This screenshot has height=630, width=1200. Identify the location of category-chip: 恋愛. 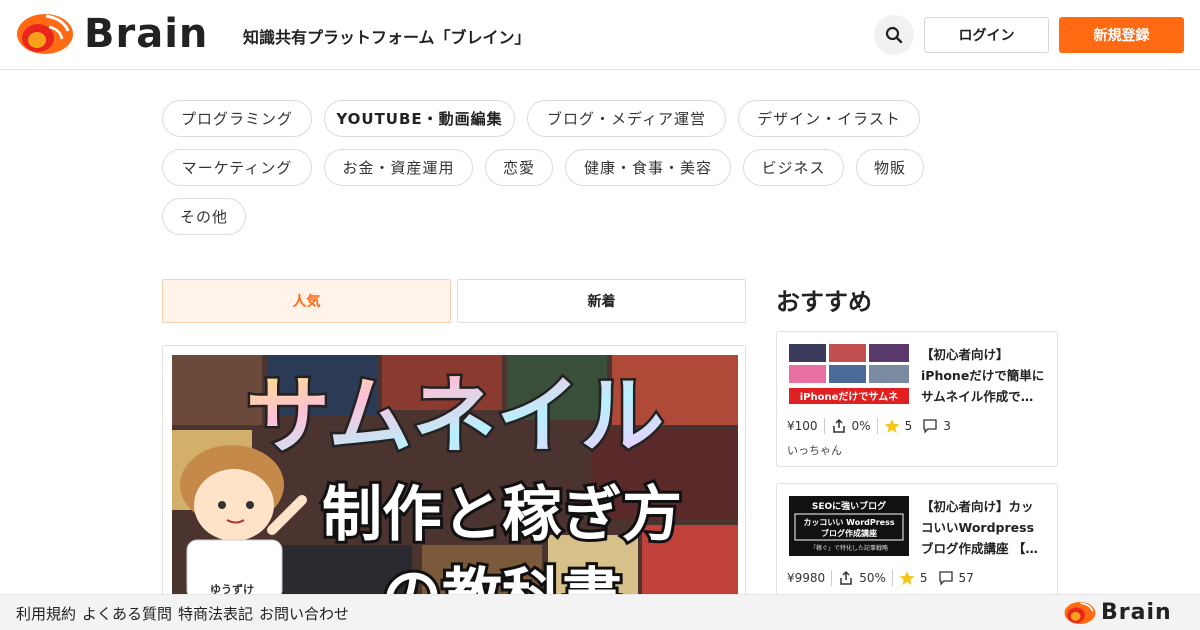
(519, 167).